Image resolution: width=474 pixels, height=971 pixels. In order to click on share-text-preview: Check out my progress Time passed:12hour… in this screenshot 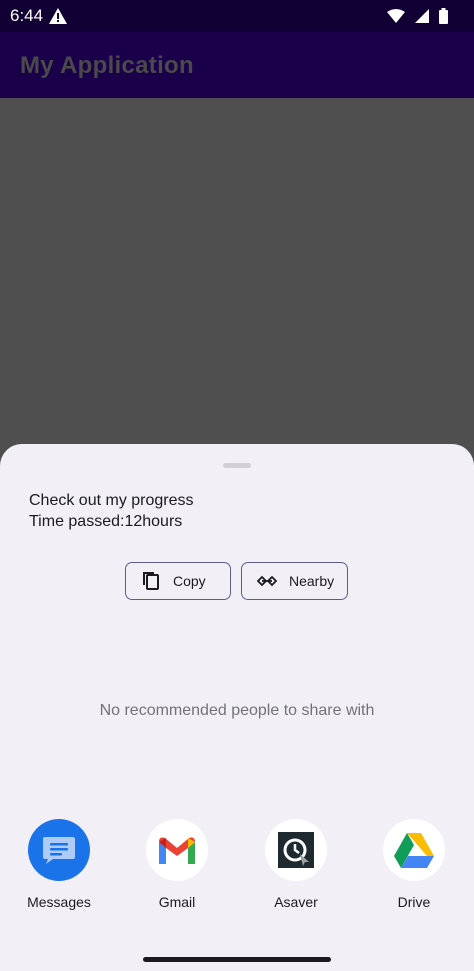, I will do `click(111, 511)`.